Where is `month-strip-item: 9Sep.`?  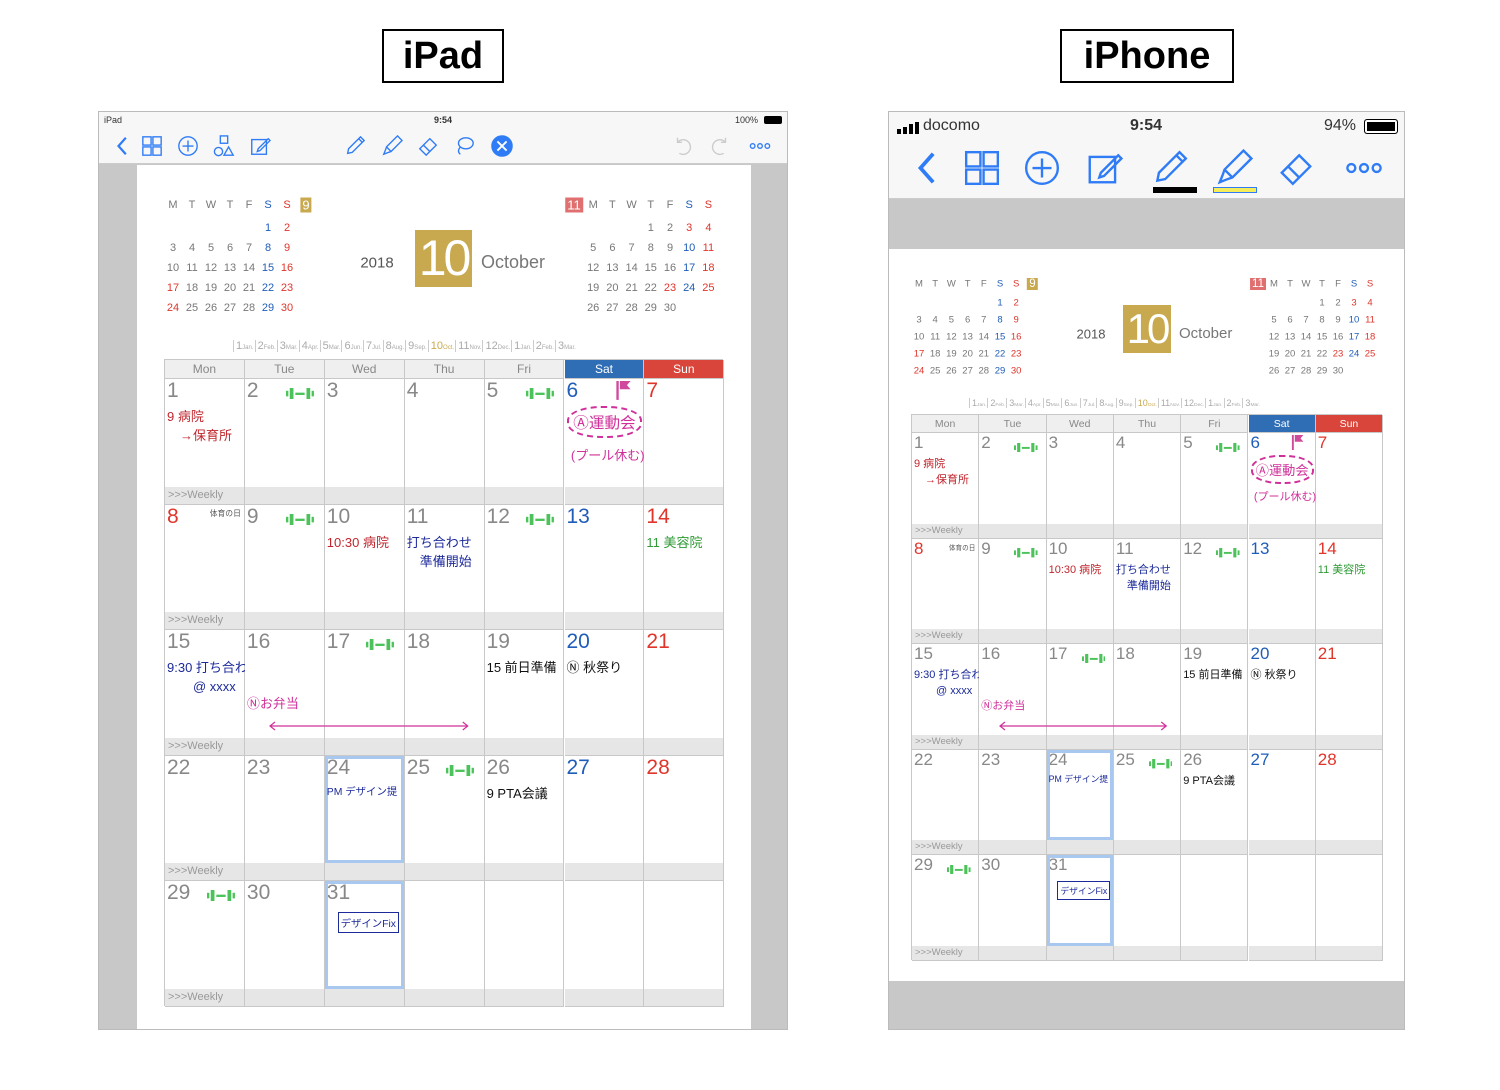
month-strip-item: 9Sep. is located at coordinates (1125, 403).